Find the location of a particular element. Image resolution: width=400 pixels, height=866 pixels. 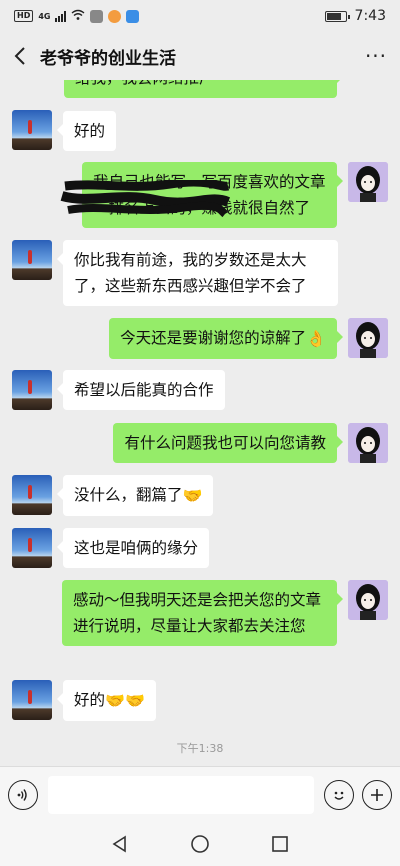

message-row: 今天还是要谢谢您的谅解了👌 is located at coordinates (200, 341).